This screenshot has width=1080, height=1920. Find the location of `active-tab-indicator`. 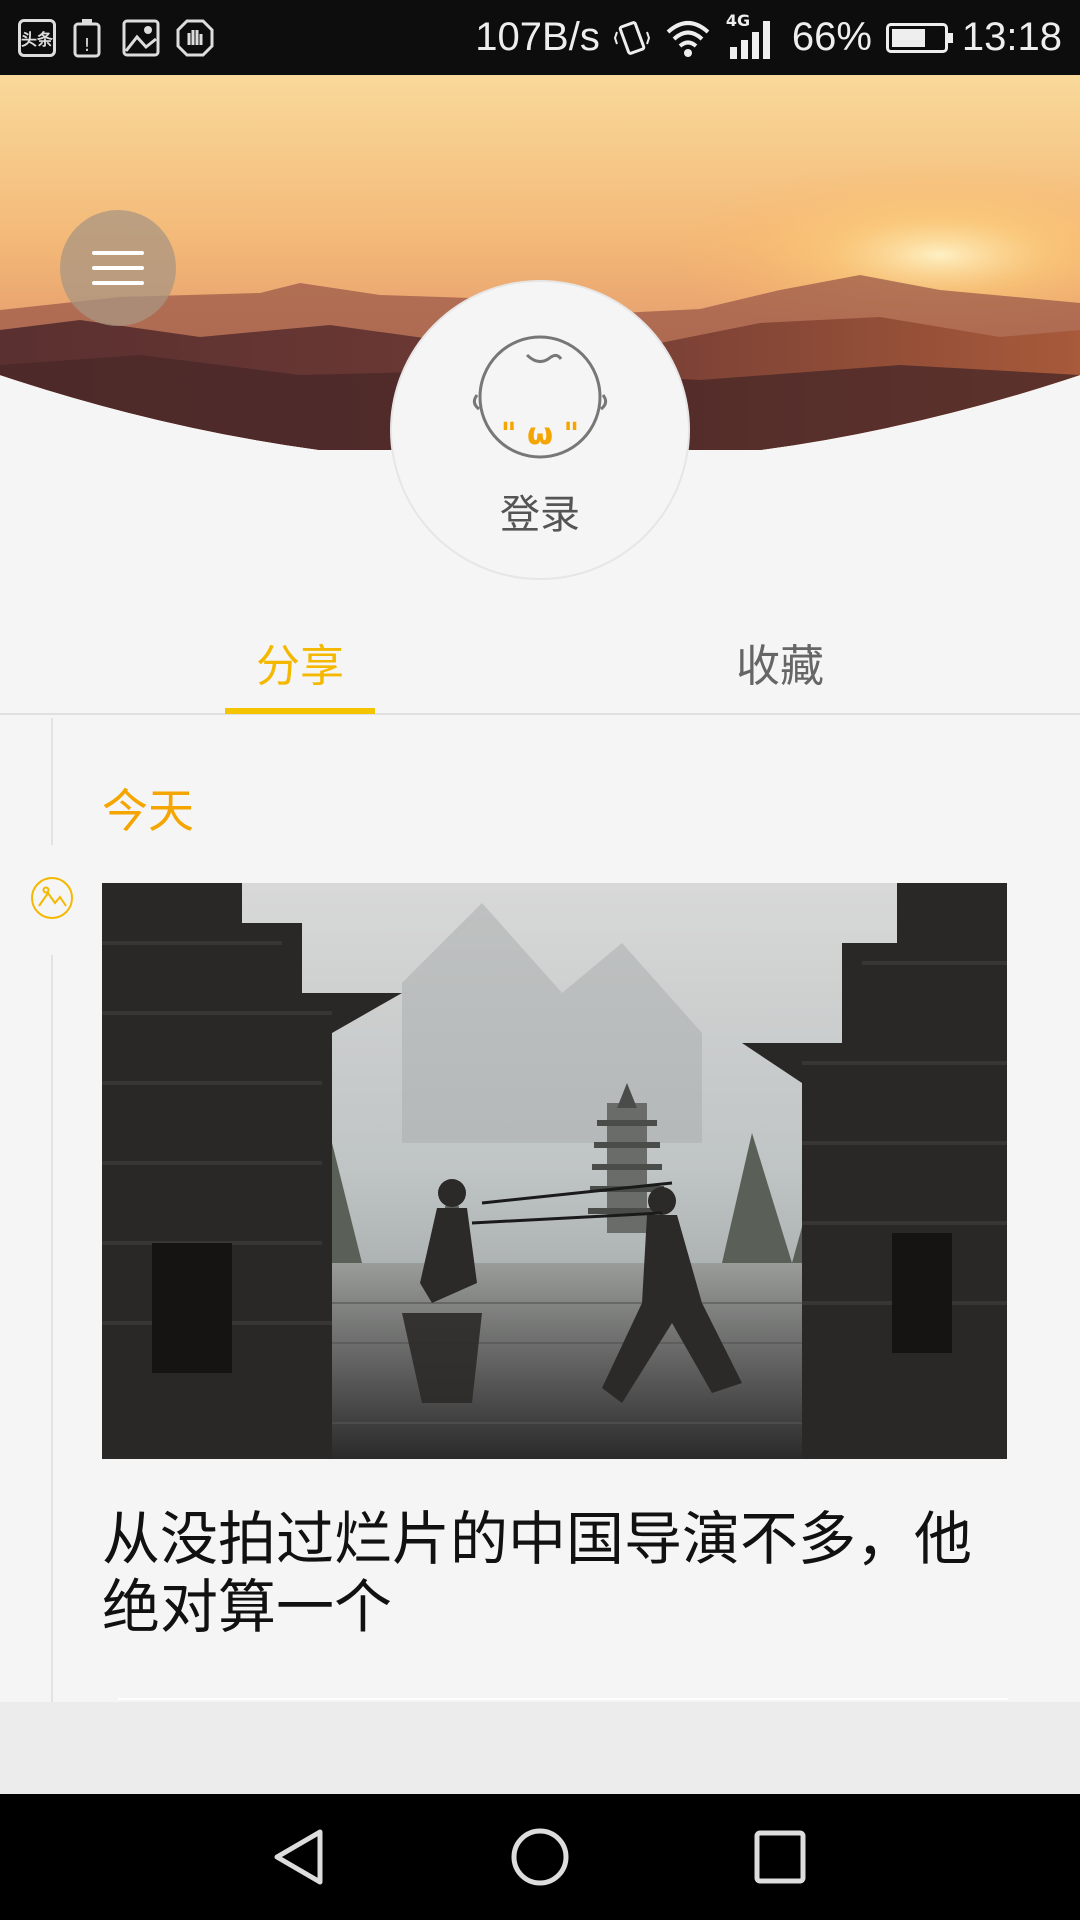

active-tab-indicator is located at coordinates (300, 711).